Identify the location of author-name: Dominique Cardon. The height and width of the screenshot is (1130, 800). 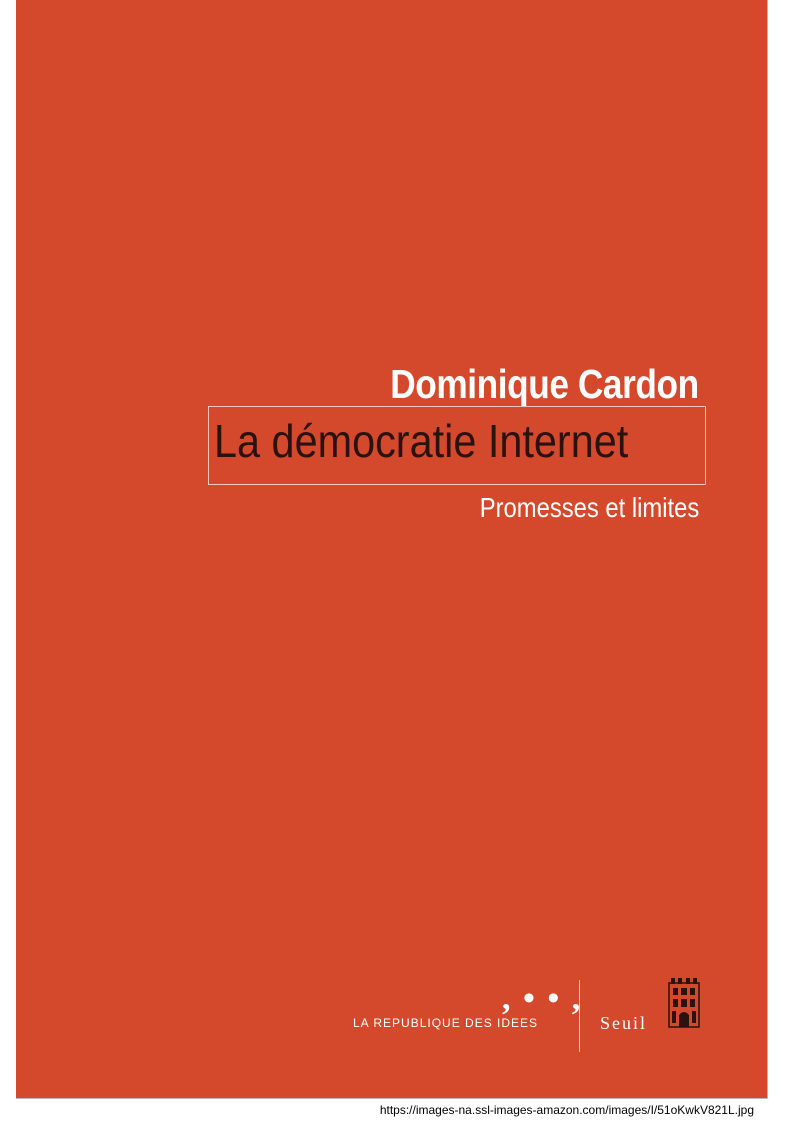
(545, 384).